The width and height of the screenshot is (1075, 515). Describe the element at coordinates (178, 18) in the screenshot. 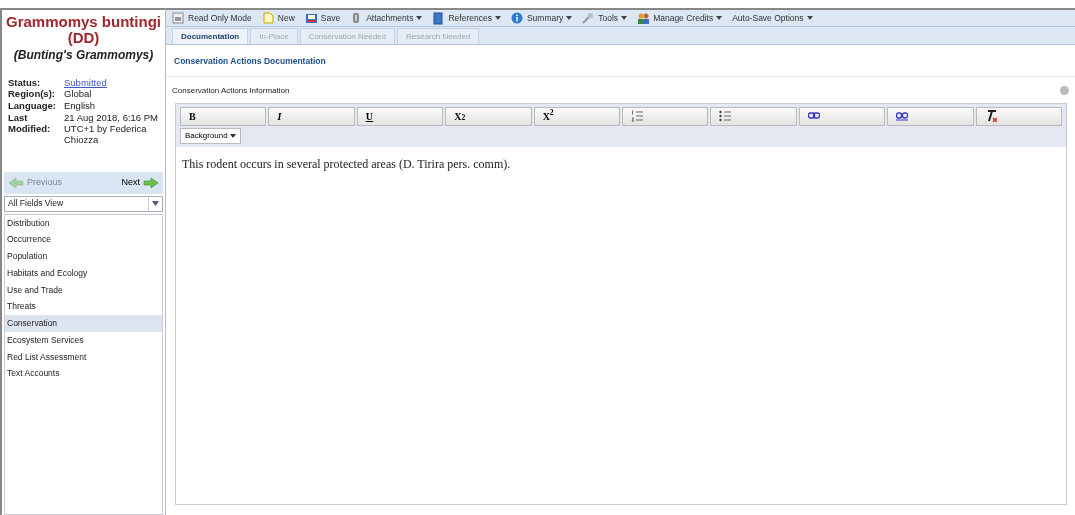

I see `lock-page-icon` at that location.